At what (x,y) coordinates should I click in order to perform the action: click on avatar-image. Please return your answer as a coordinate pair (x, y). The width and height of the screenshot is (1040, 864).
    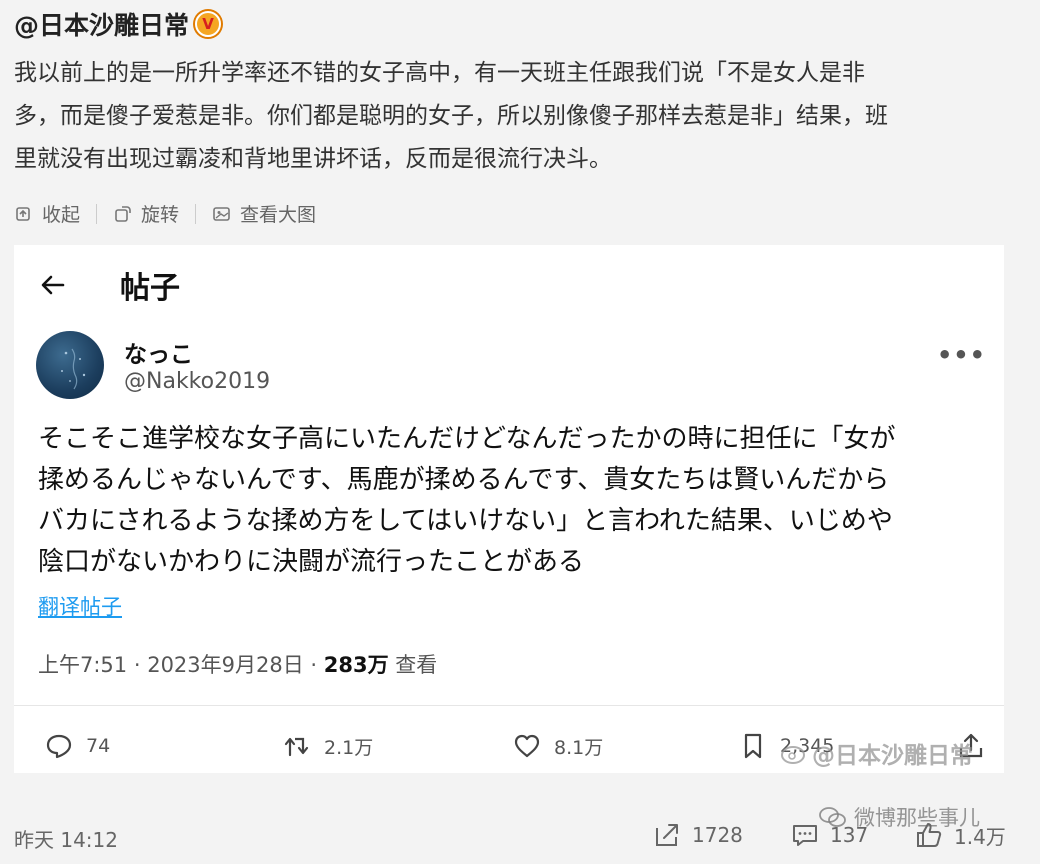
    Looking at the image, I should click on (73, 369).